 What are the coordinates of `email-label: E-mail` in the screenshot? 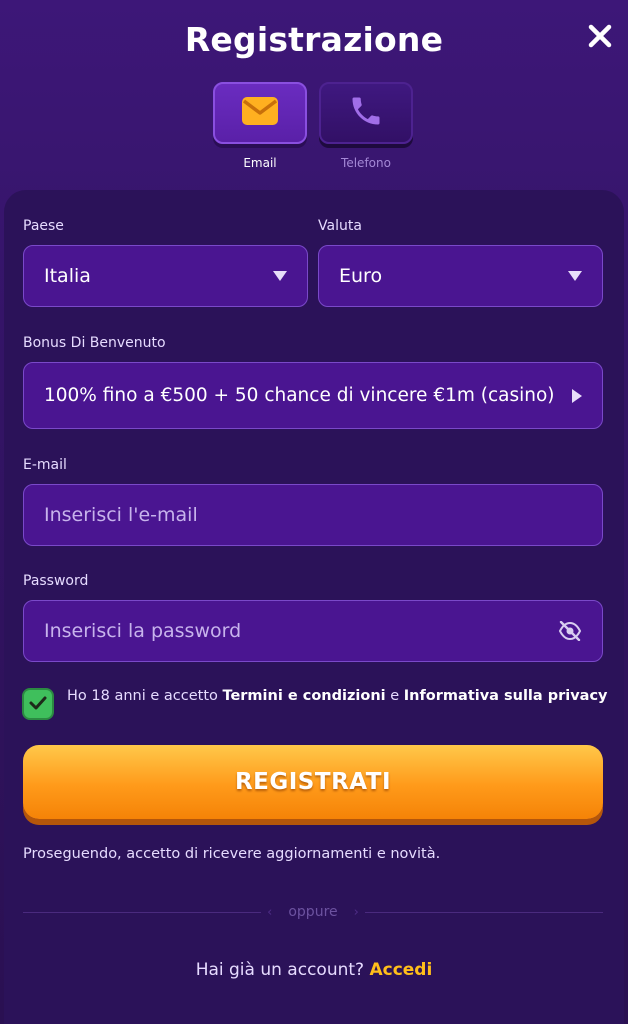 It's located at (45, 465).